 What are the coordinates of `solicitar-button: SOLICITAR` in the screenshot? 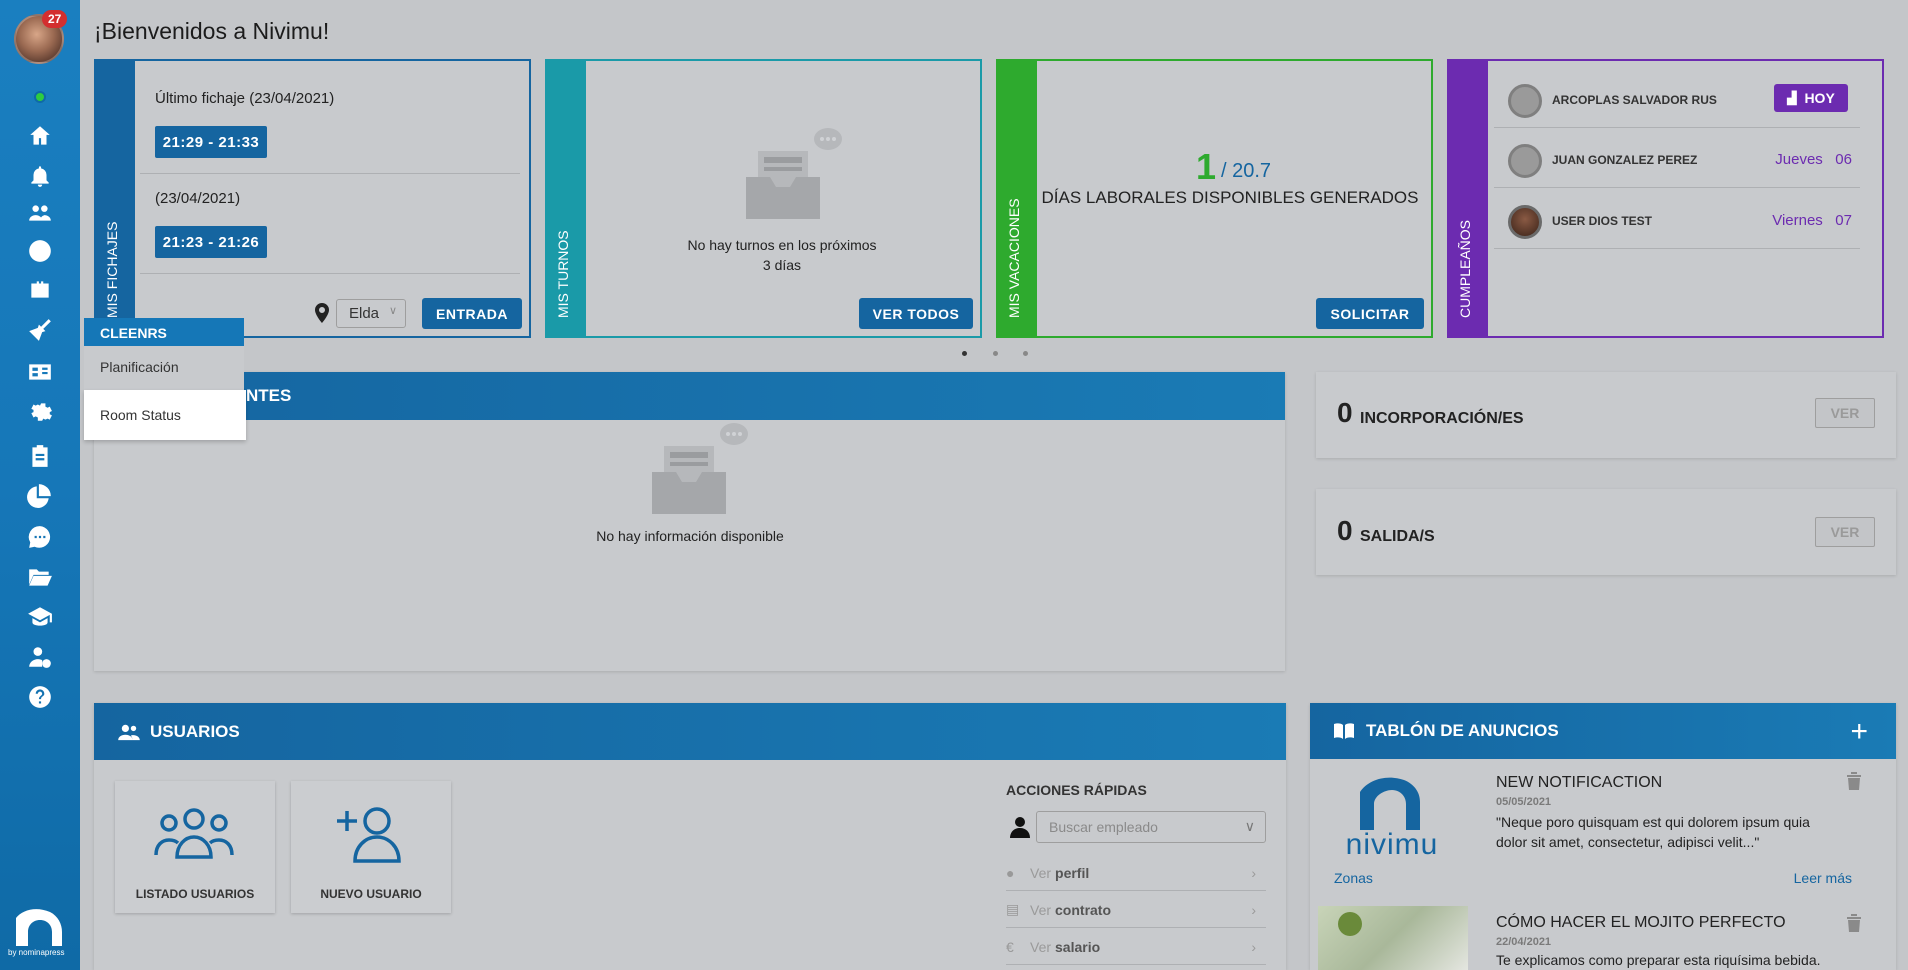 It's located at (1370, 313).